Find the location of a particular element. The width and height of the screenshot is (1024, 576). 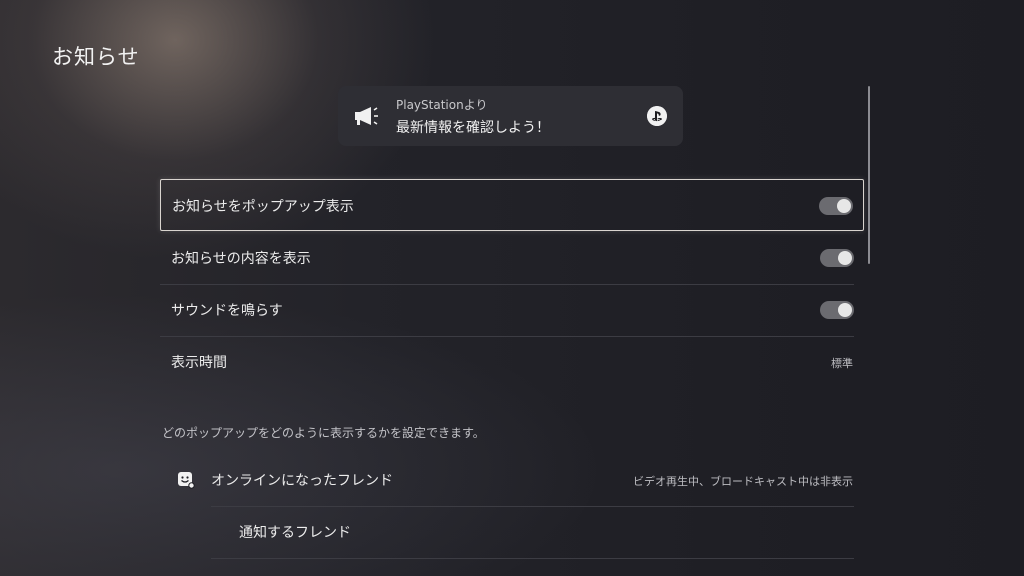

playstation-logo-icon is located at coordinates (657, 116).